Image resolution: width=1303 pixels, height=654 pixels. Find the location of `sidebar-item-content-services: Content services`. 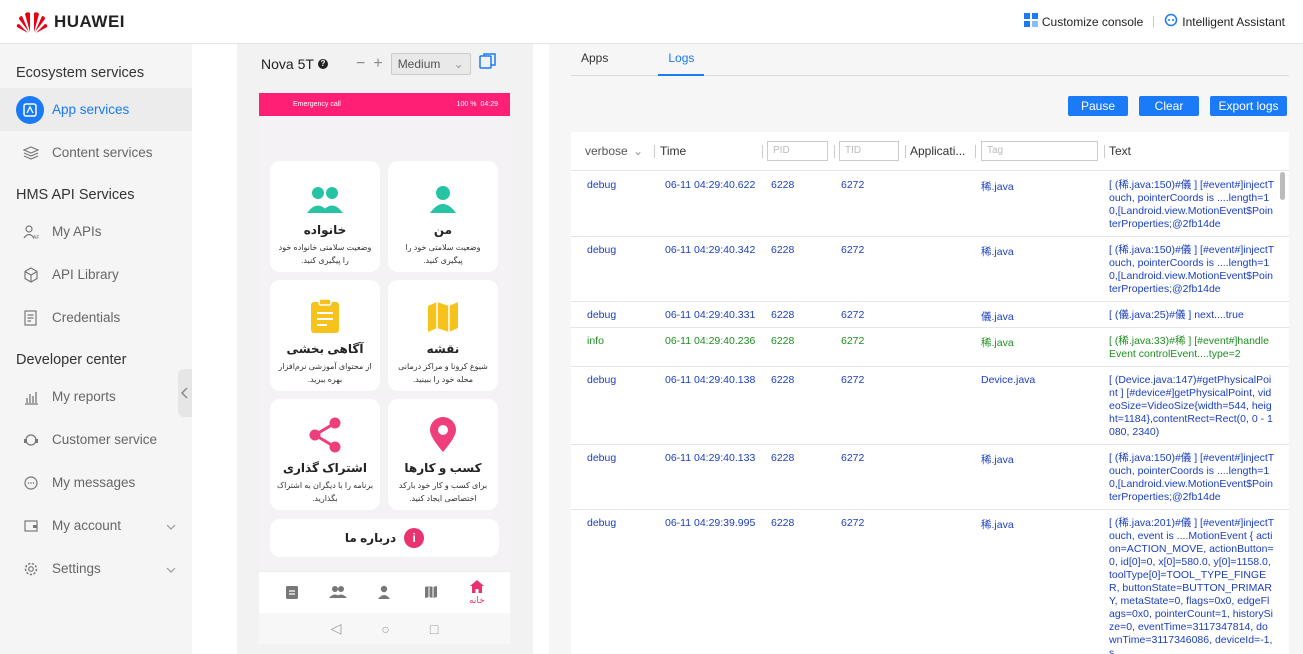

sidebar-item-content-services: Content services is located at coordinates (96, 152).